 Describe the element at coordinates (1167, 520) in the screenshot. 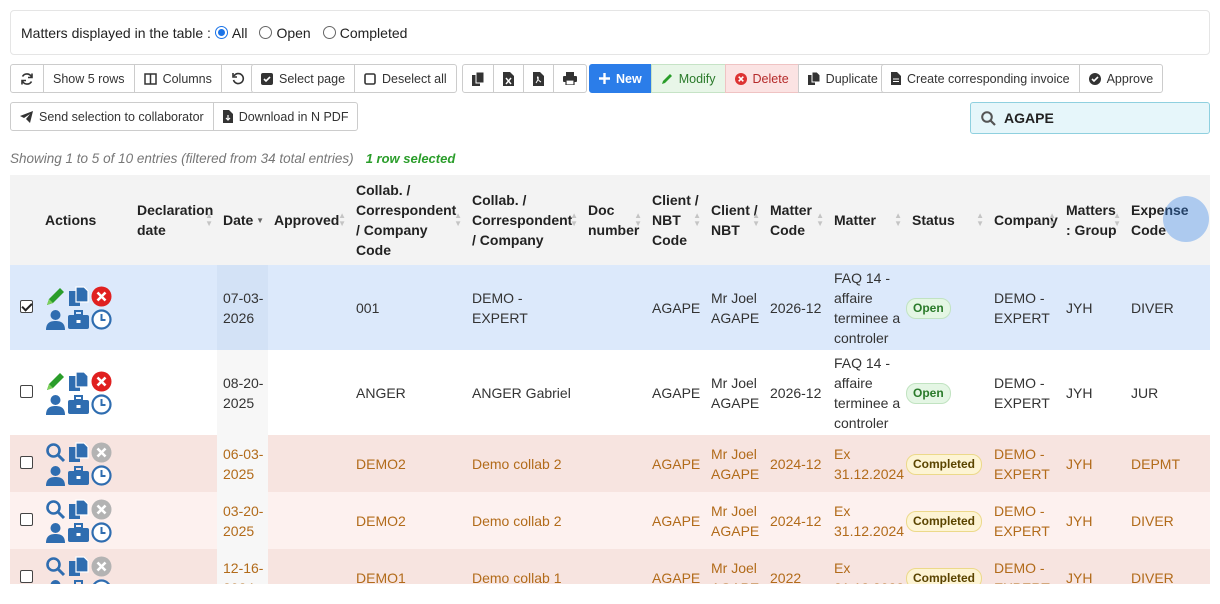

I see `cell-expense-code: DIVER` at that location.